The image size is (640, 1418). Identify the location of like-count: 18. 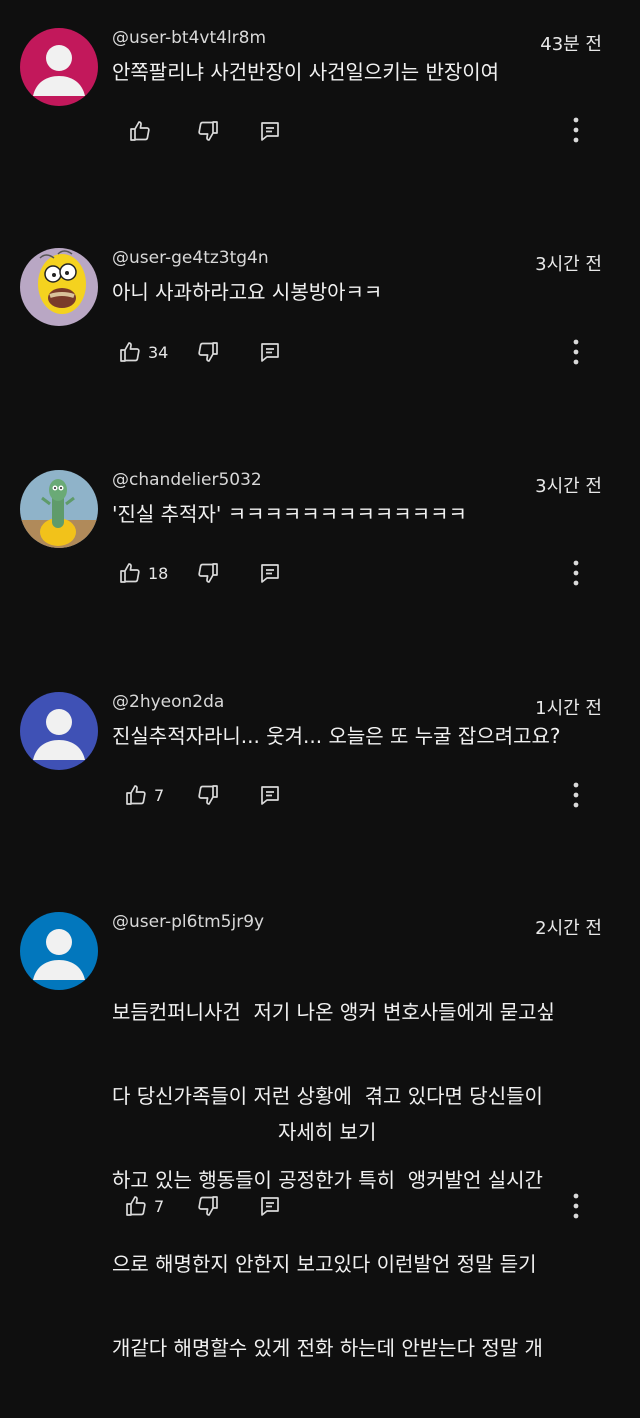
(158, 573).